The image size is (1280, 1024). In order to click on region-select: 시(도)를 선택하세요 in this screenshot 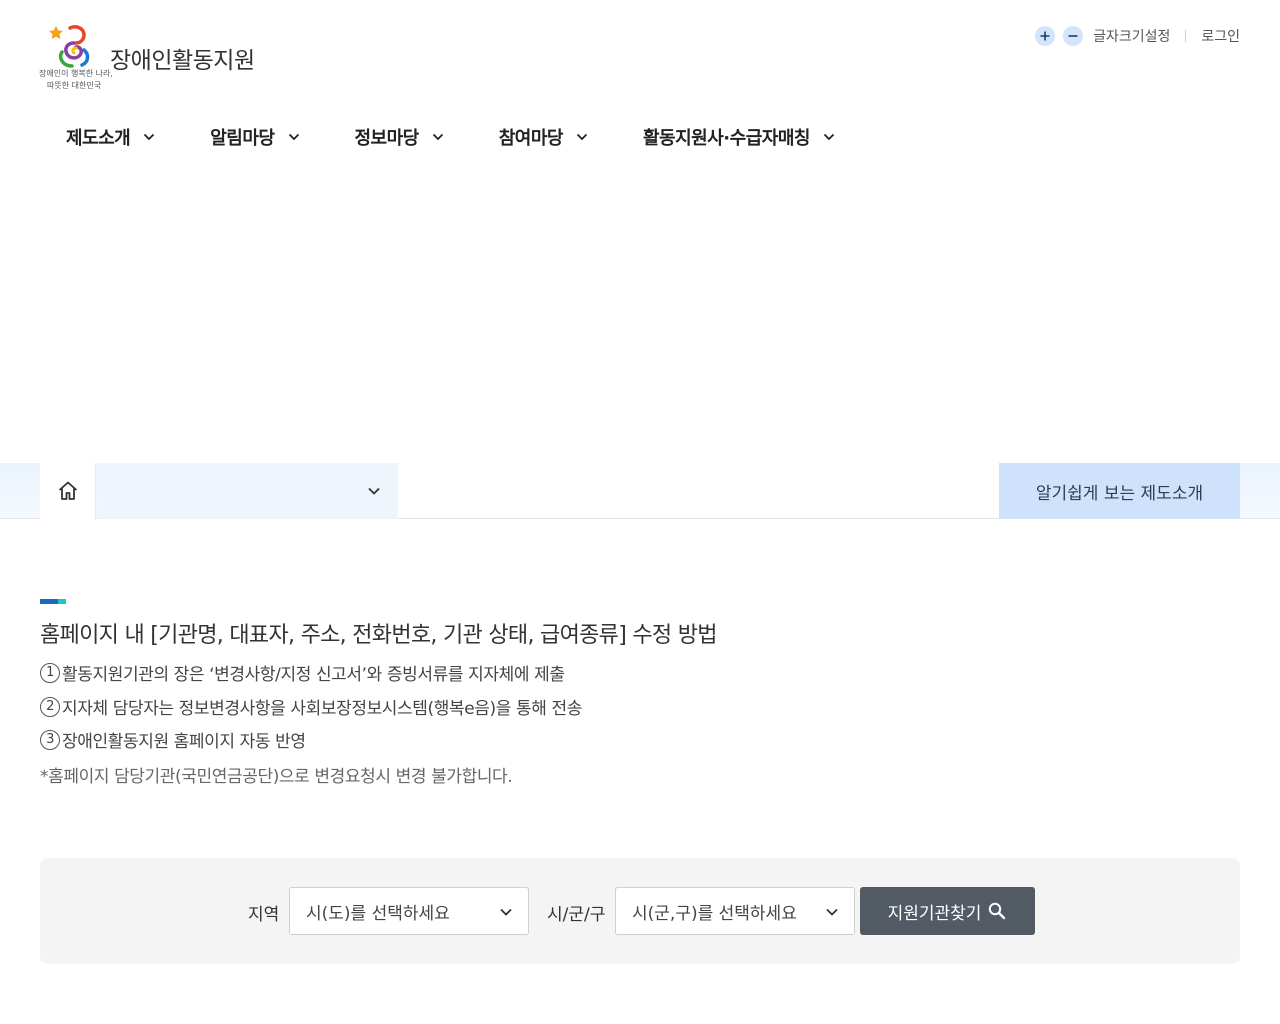, I will do `click(409, 911)`.